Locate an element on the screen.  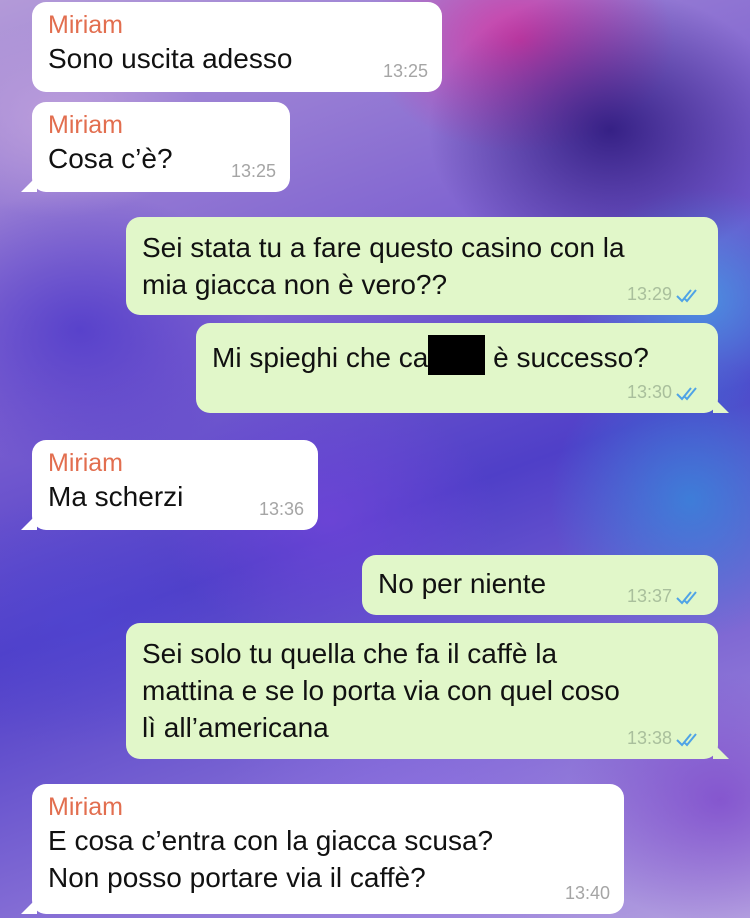
redaction-box is located at coordinates (457, 355).